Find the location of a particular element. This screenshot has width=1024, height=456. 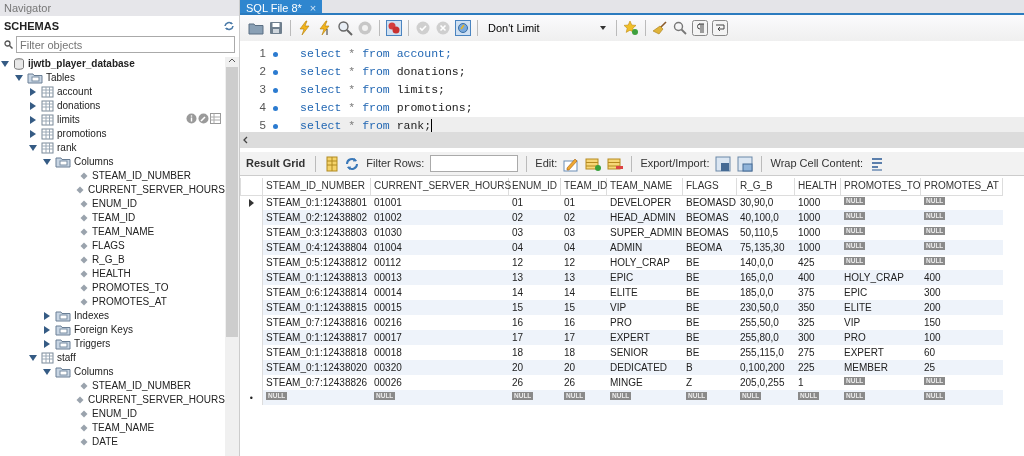

code-line: select * from promotions; is located at coordinates (386, 107).